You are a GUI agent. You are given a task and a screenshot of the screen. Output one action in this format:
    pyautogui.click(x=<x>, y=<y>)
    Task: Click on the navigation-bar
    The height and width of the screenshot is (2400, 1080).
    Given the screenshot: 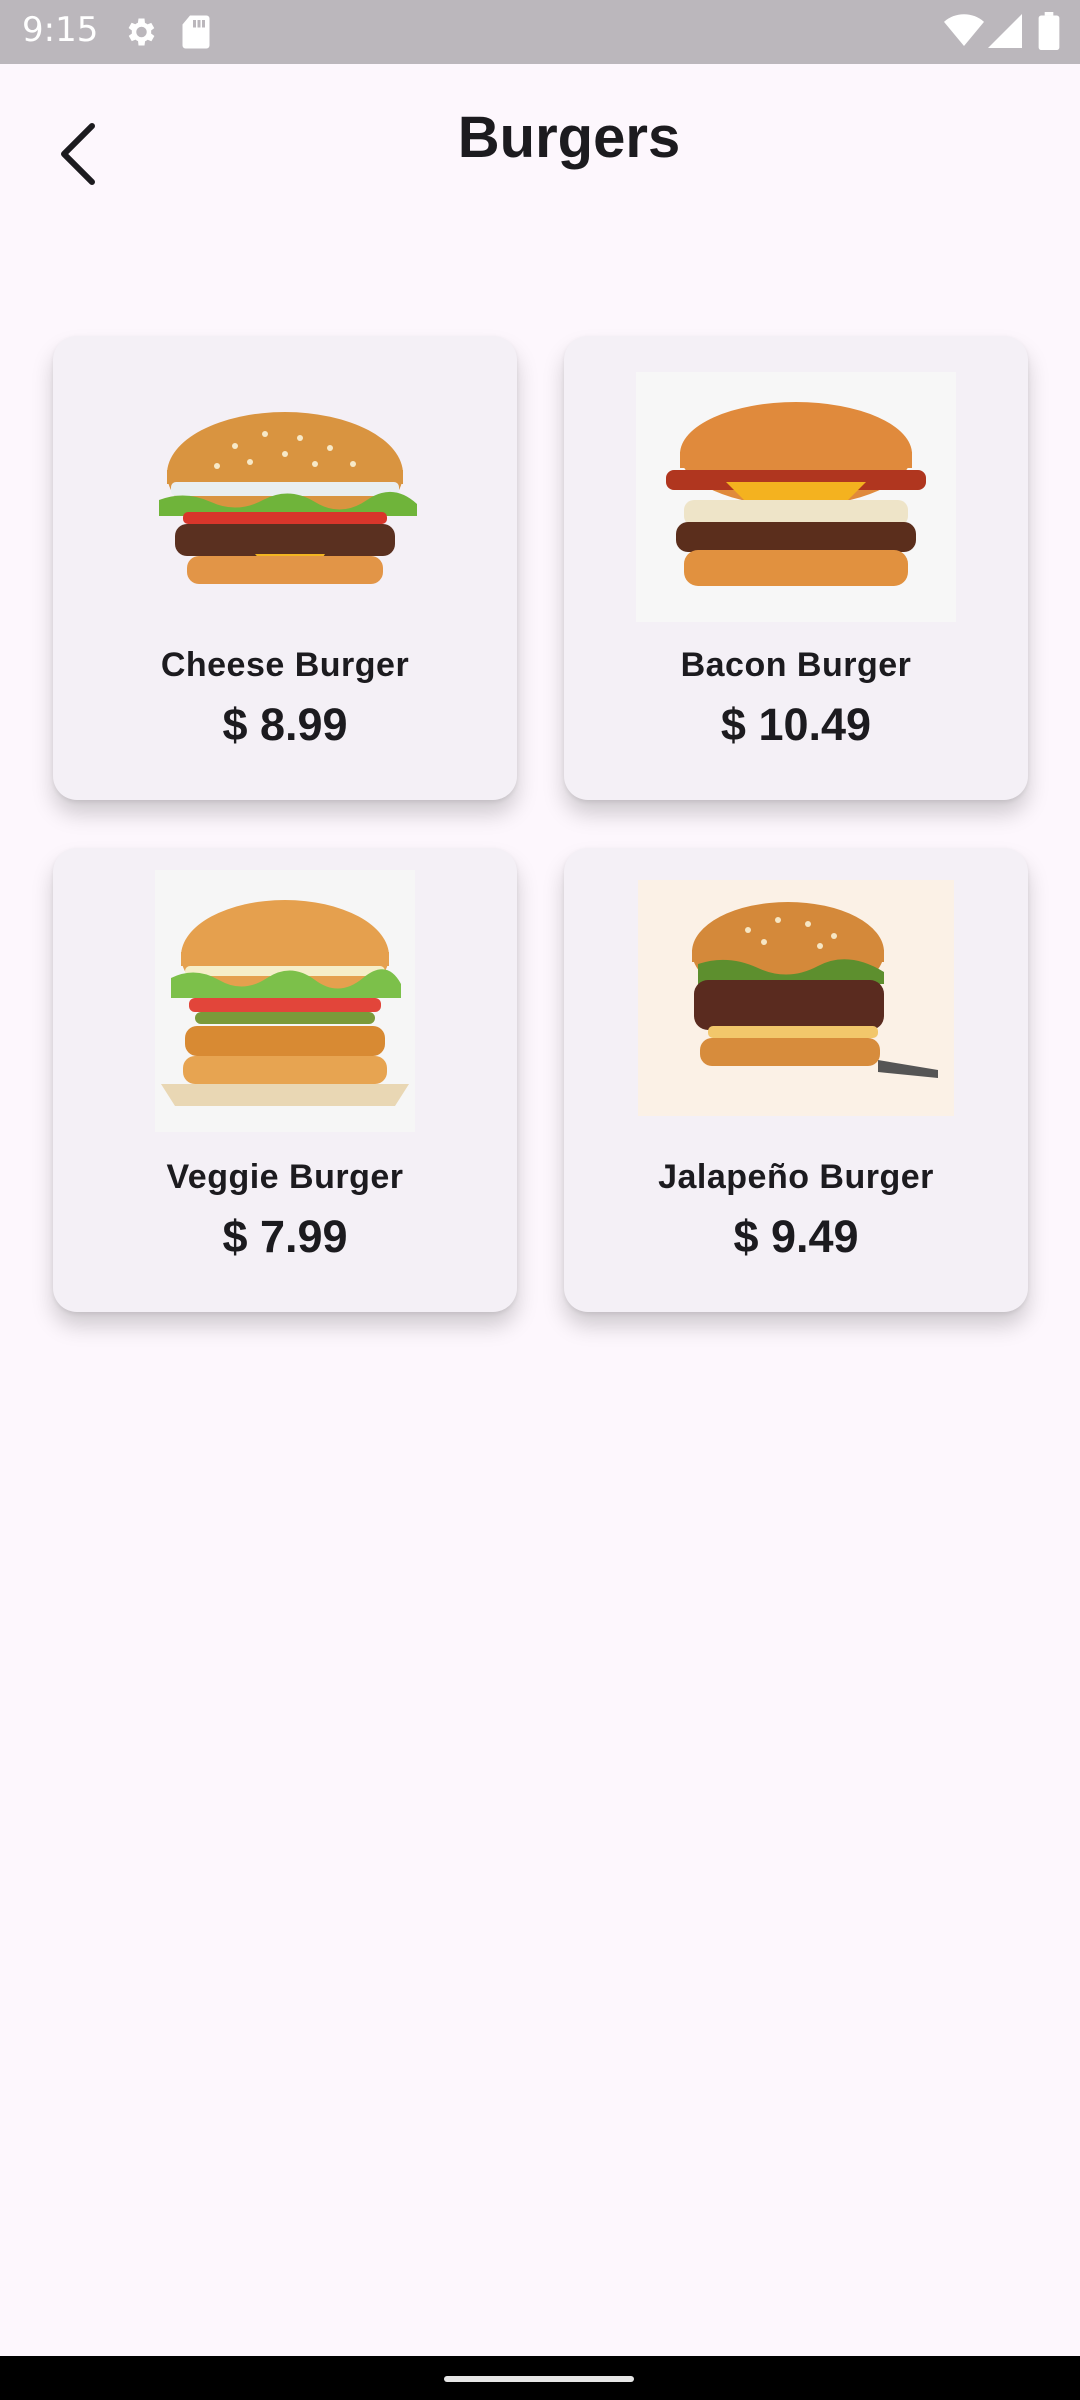 What is the action you would take?
    pyautogui.click(x=540, y=2378)
    